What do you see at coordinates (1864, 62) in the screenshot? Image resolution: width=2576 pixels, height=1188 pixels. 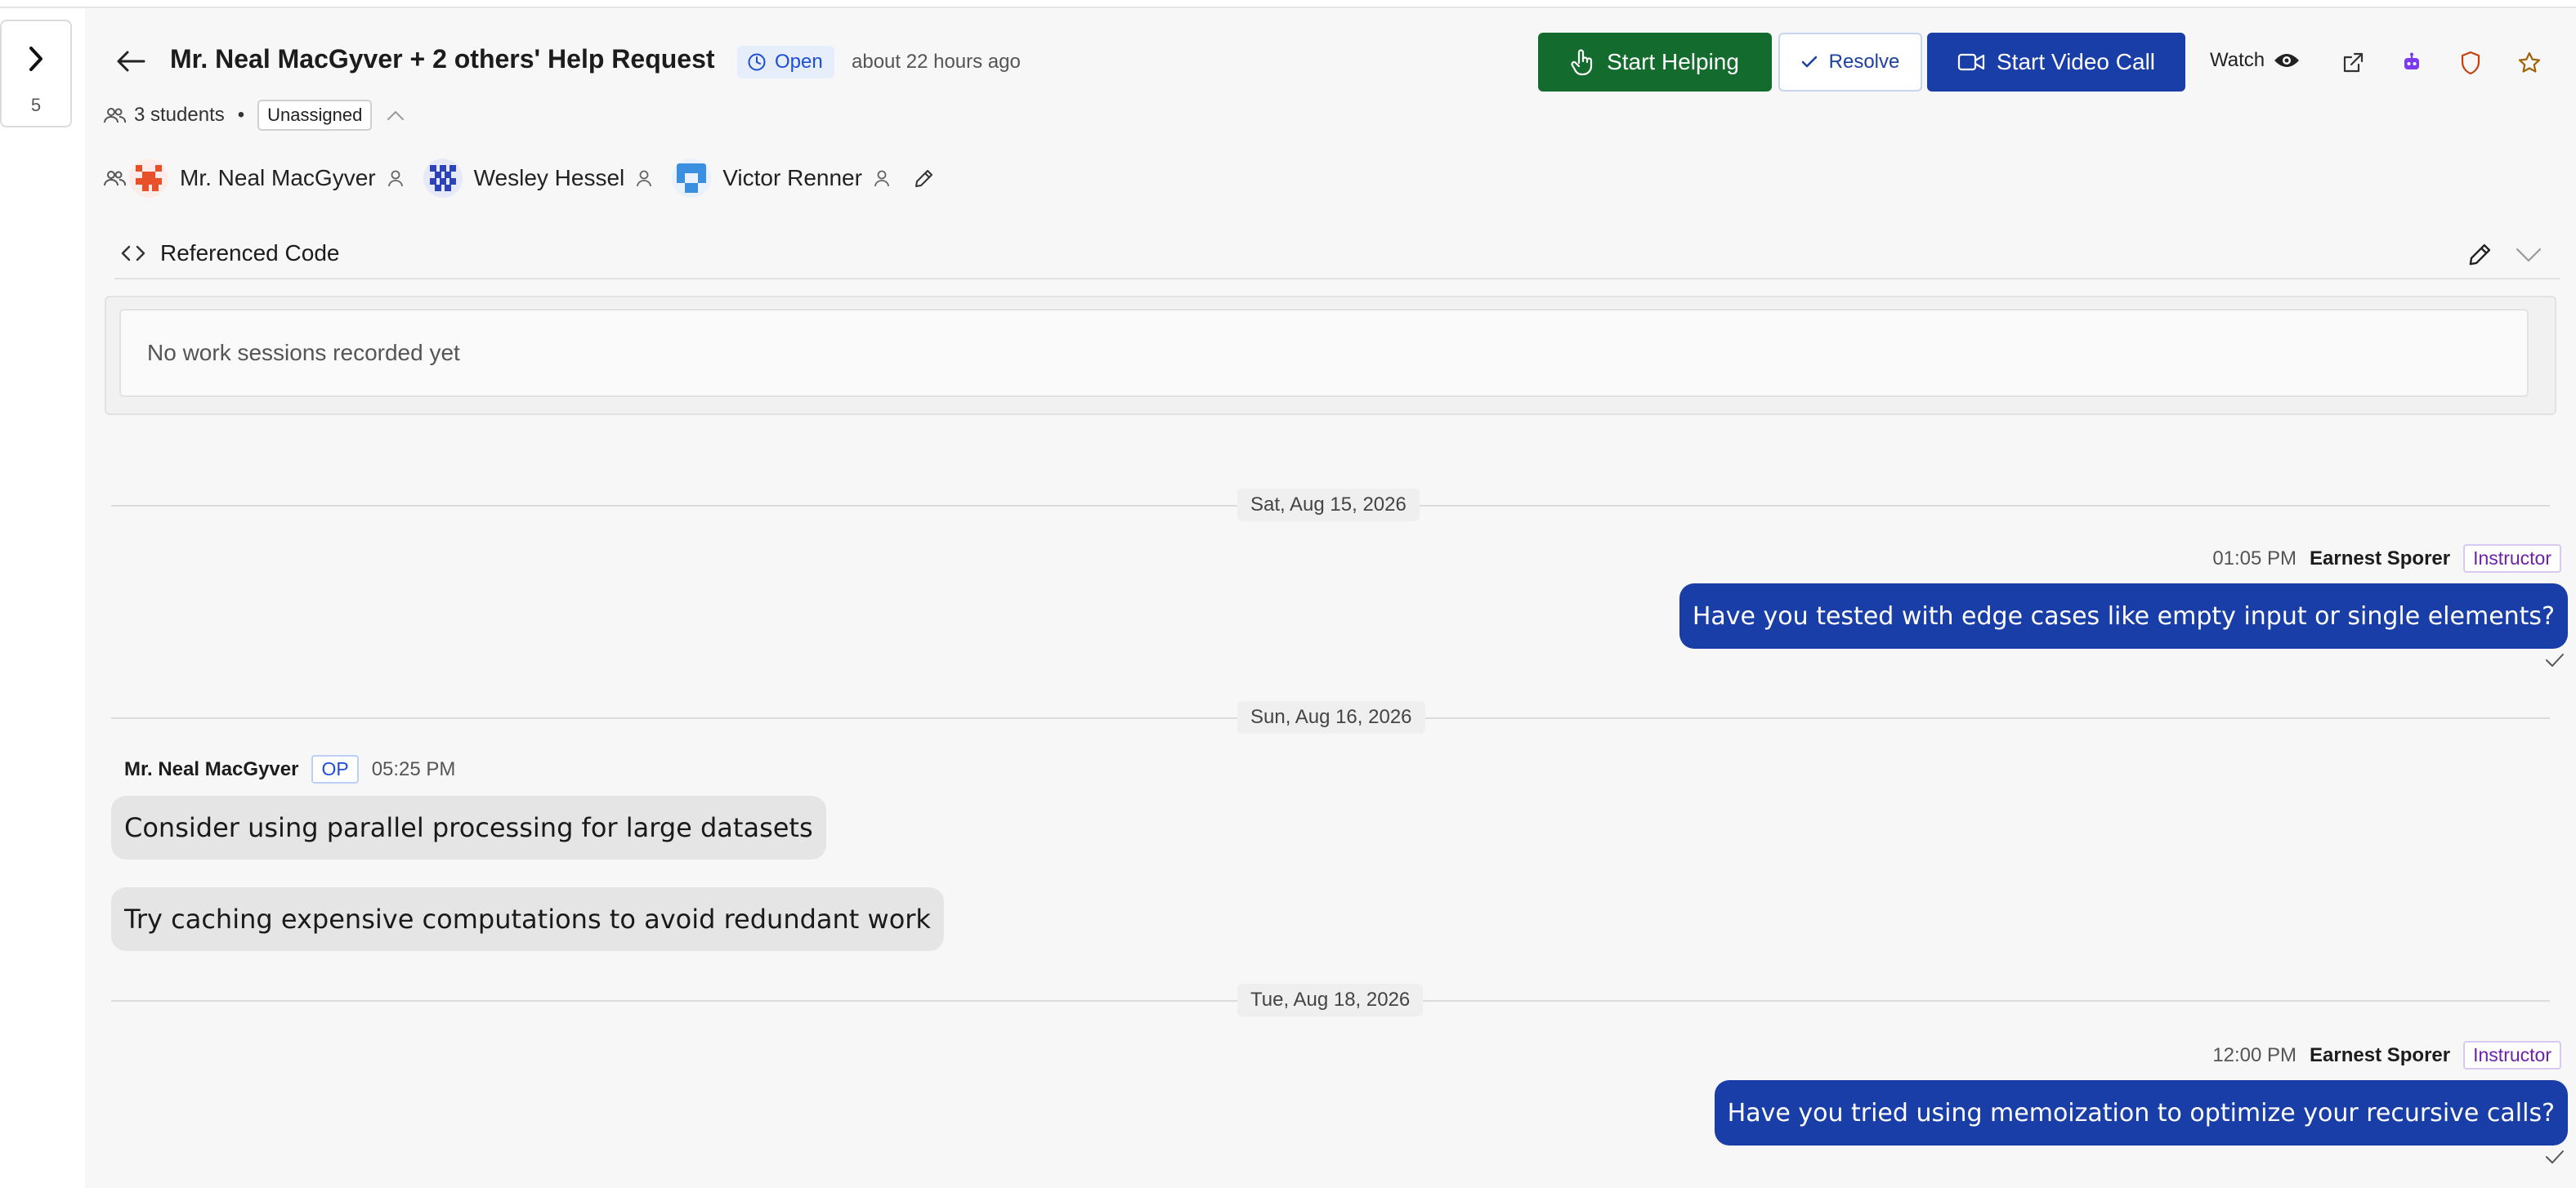 I see `resolve-label: Resolve` at bounding box center [1864, 62].